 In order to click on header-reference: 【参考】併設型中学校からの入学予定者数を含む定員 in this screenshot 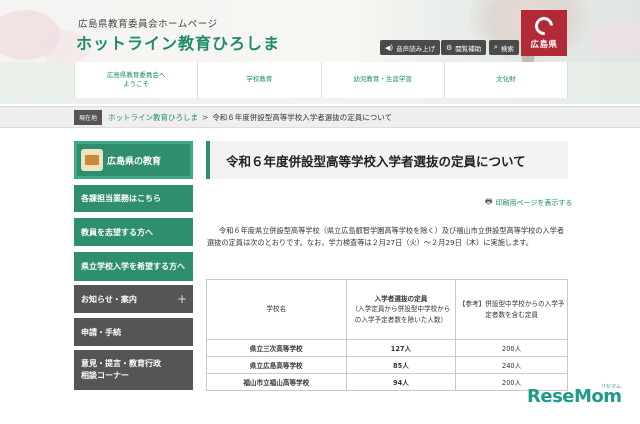, I will do `click(511, 309)`.